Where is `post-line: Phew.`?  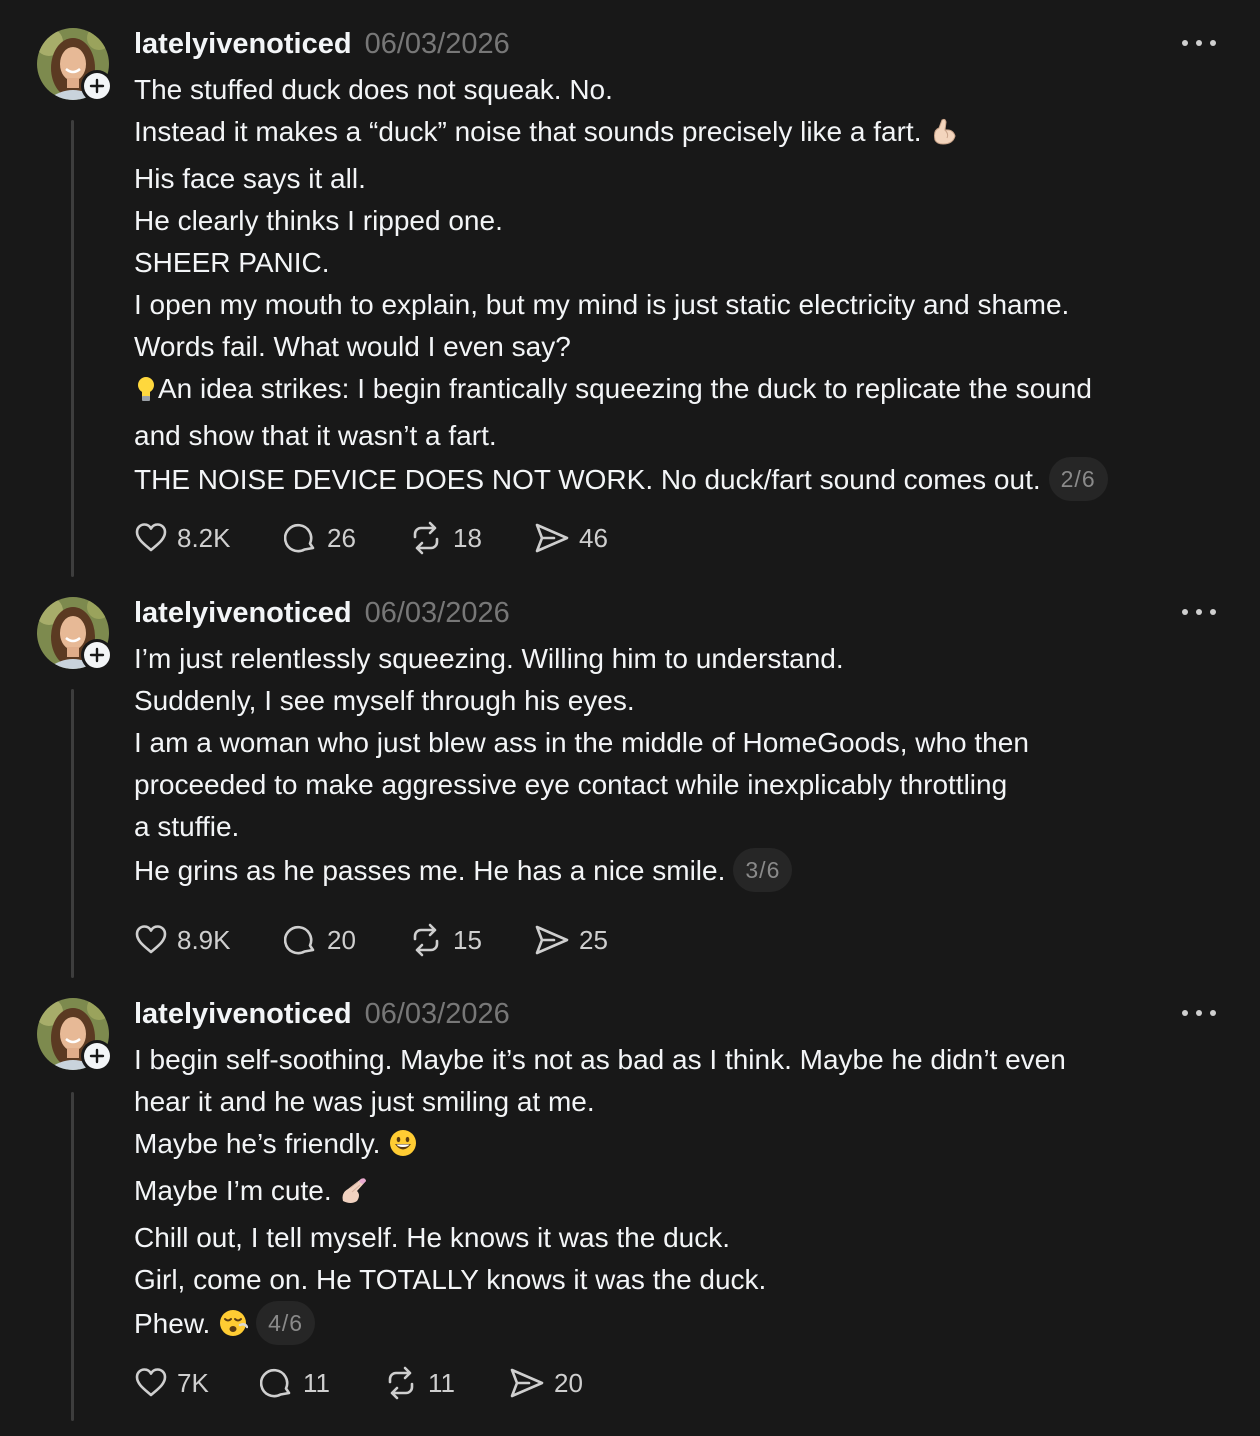 post-line: Phew. is located at coordinates (172, 1323).